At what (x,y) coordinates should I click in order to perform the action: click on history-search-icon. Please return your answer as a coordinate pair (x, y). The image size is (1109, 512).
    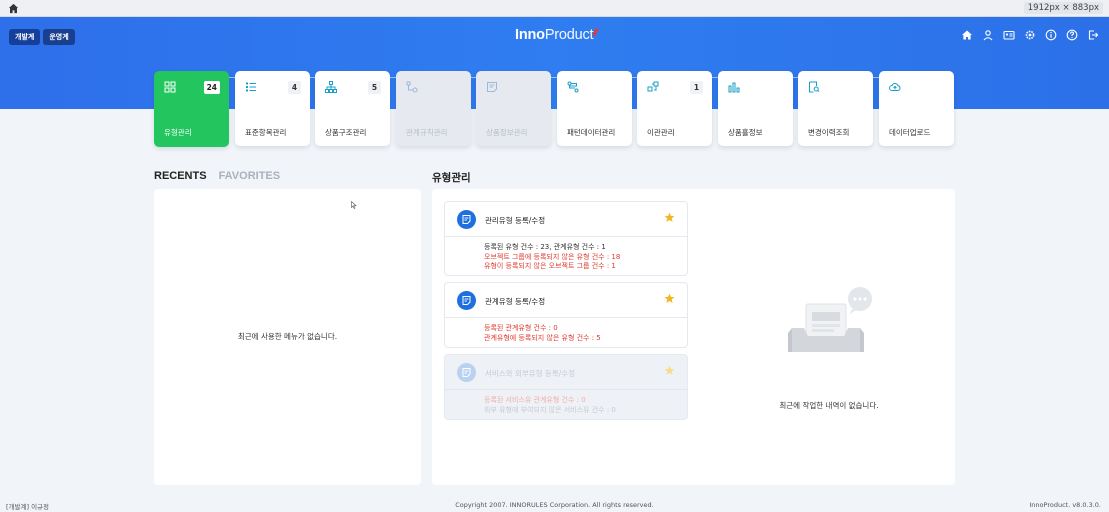
    Looking at the image, I should click on (814, 87).